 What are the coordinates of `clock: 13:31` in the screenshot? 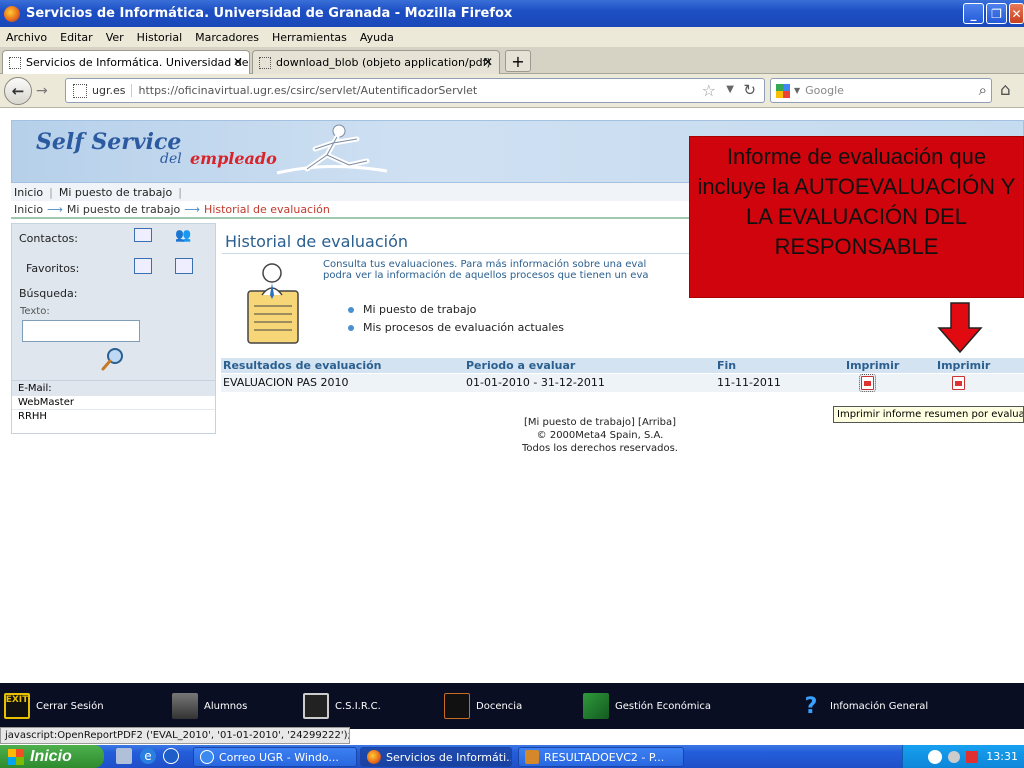 It's located at (1002, 756).